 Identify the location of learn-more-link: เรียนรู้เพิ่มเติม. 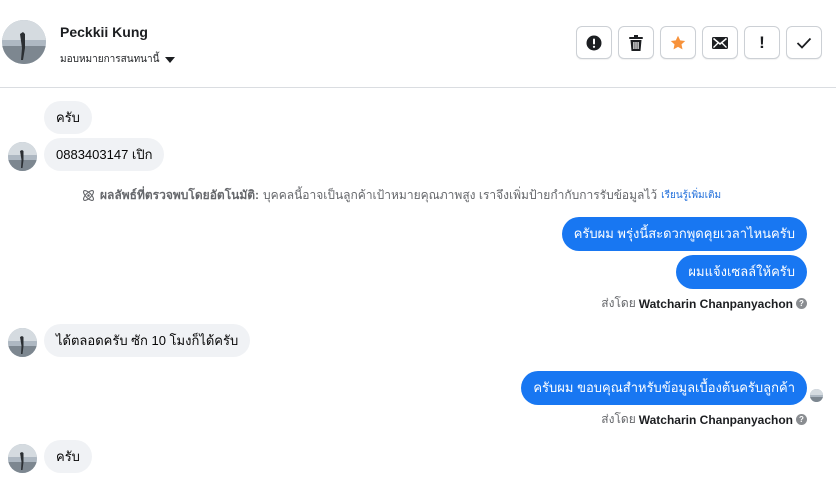
(691, 195).